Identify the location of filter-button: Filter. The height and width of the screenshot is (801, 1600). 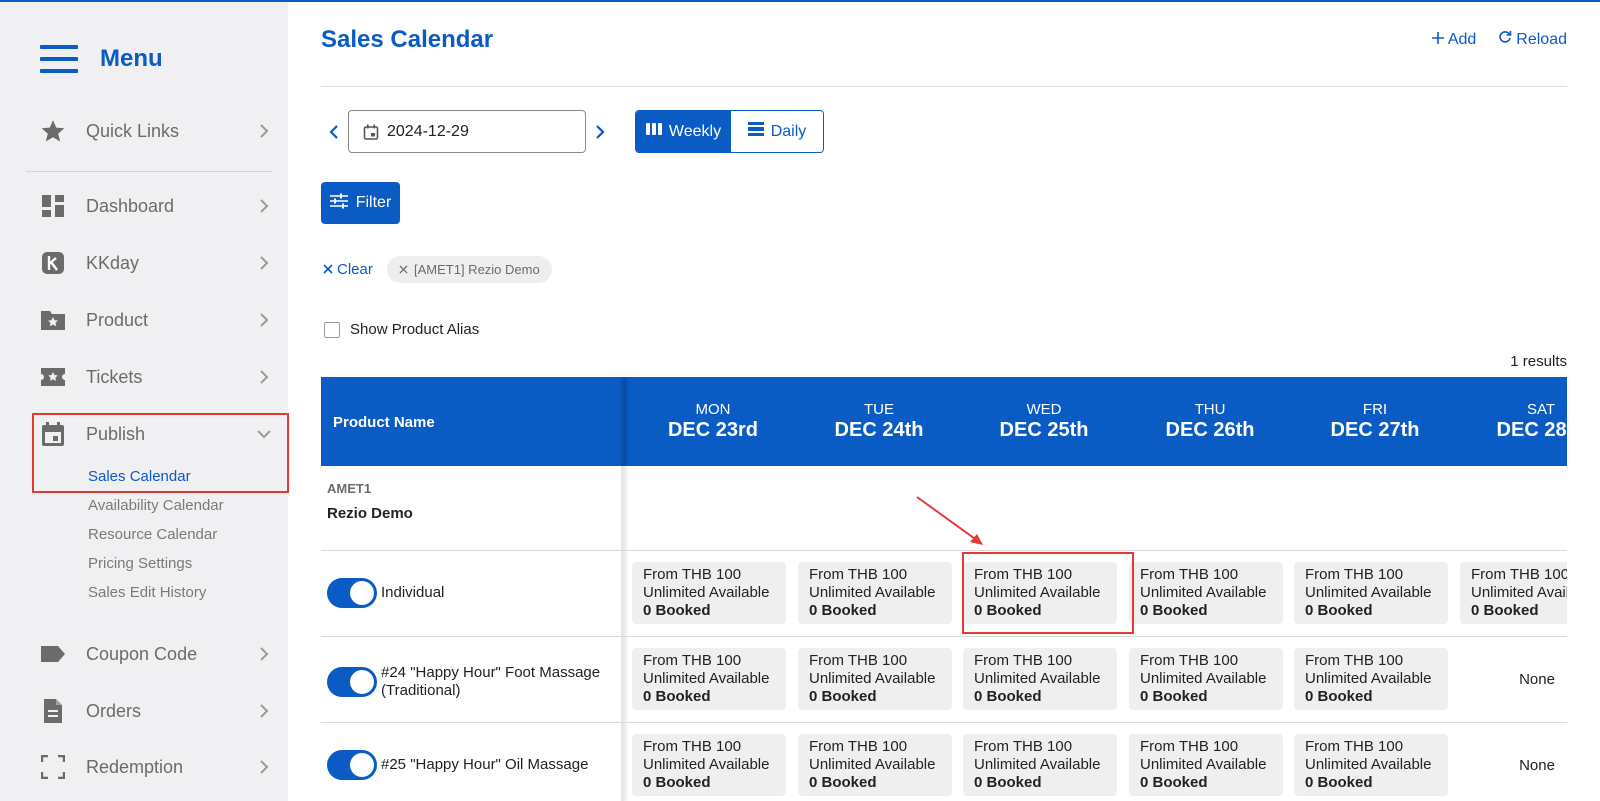
(360, 203).